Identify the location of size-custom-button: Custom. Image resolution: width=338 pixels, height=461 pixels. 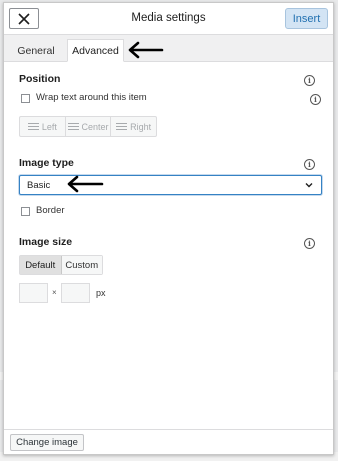
(81, 265).